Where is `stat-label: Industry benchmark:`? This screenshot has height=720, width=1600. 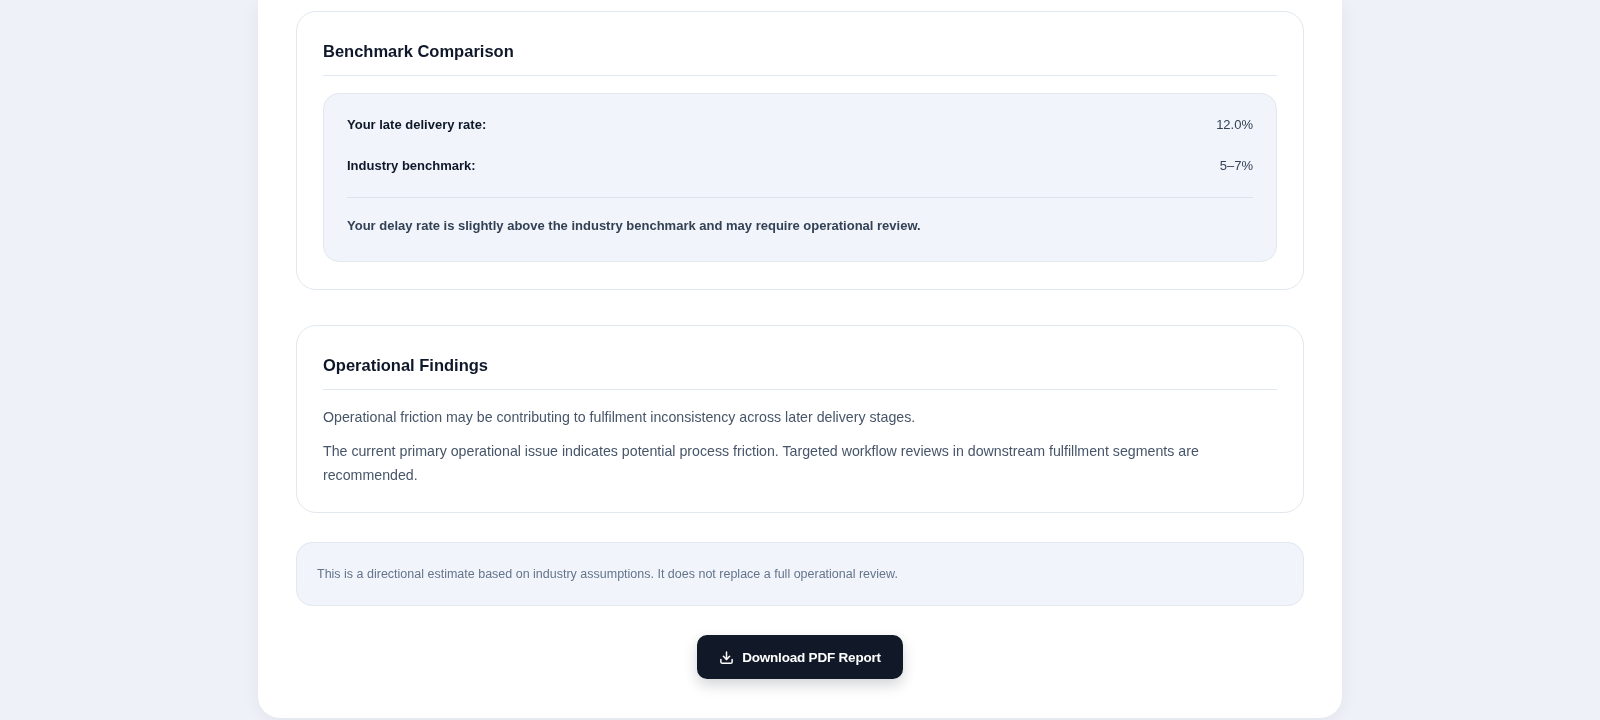
stat-label: Industry benchmark: is located at coordinates (411, 166).